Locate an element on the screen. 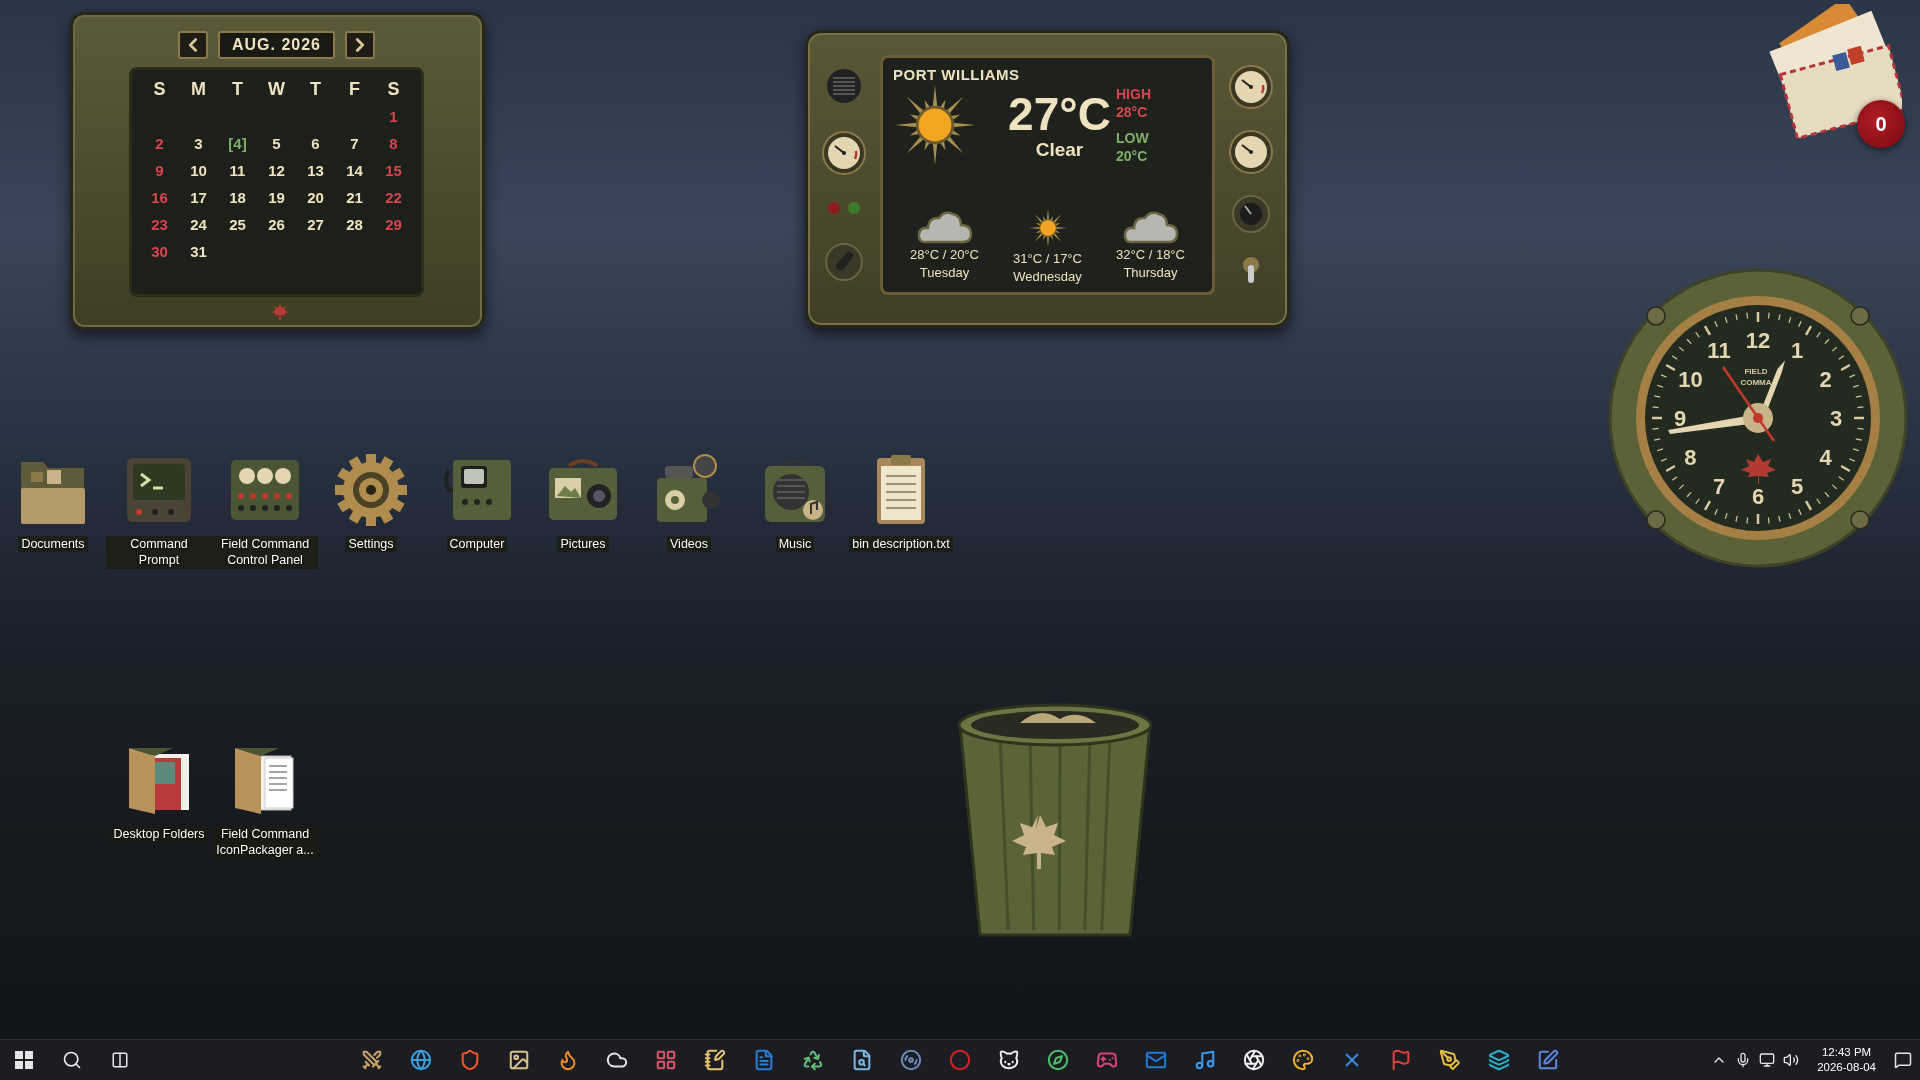 The height and width of the screenshot is (1080, 1920). calendar-day: 10 is located at coordinates (198, 170).